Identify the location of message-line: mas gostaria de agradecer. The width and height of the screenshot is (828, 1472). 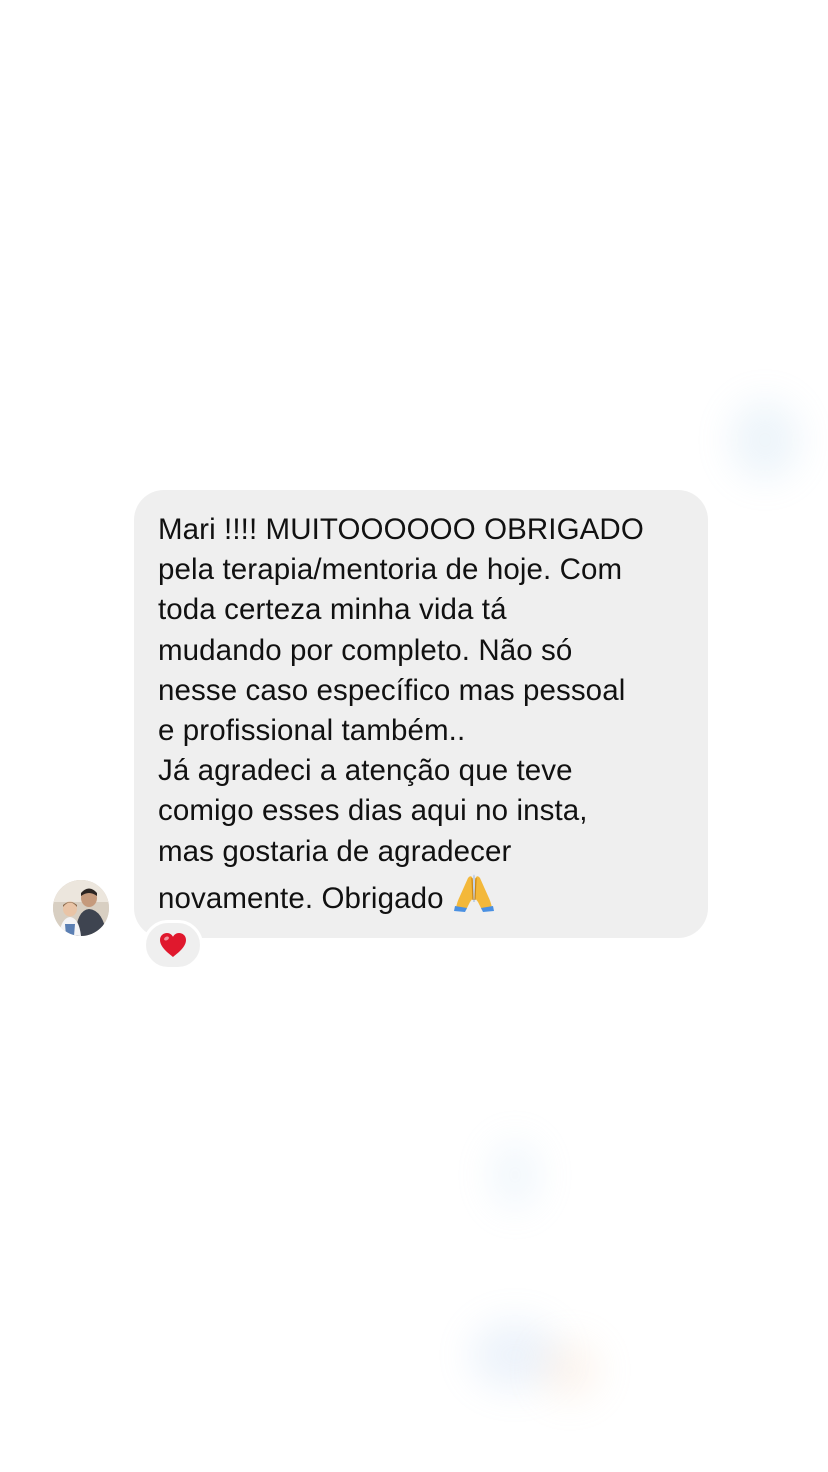
(335, 851).